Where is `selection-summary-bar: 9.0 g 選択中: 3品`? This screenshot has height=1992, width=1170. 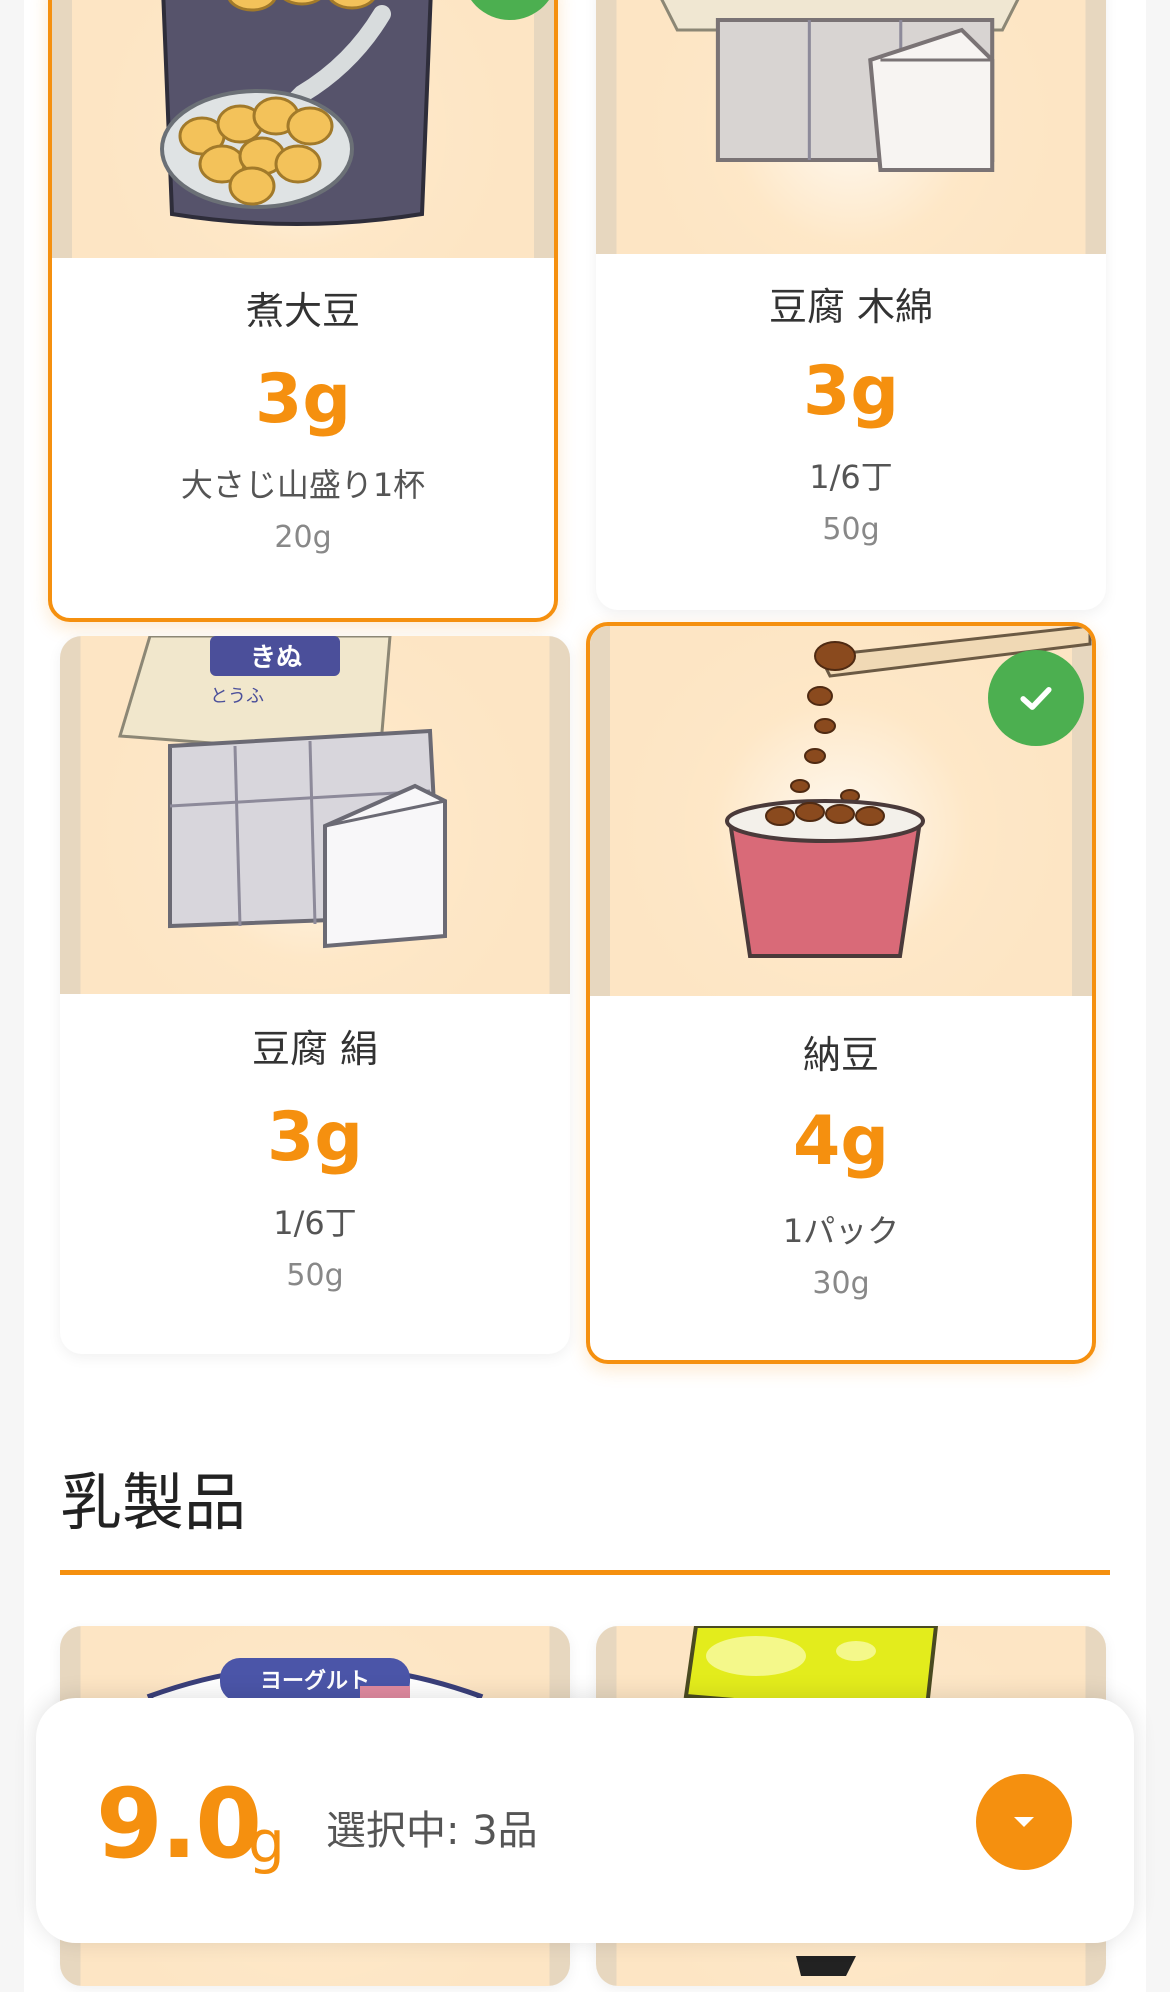 selection-summary-bar: 9.0 g 選択中: 3品 is located at coordinates (585, 1820).